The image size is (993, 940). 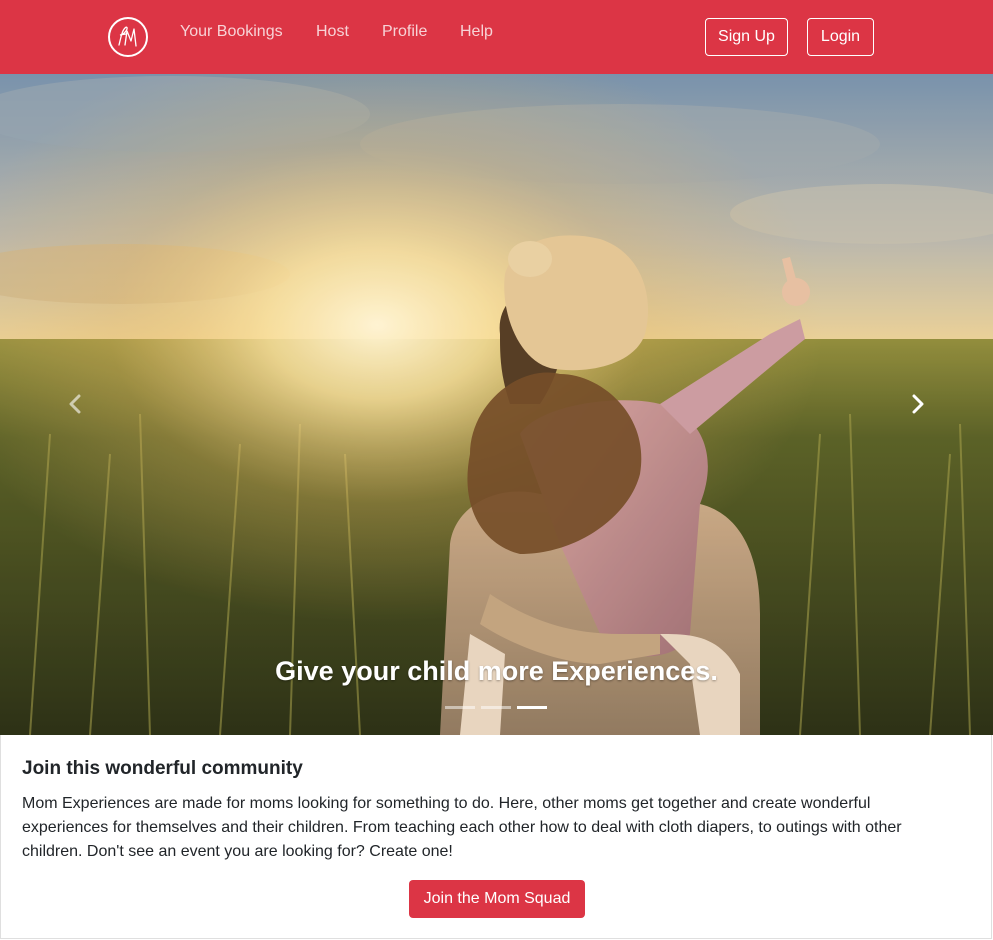 I want to click on chevron-right-icon, so click(x=918, y=404).